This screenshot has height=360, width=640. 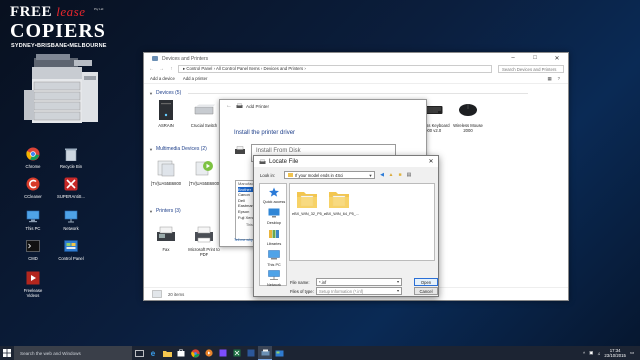 I want to click on copier-image, so click(x=61, y=88).